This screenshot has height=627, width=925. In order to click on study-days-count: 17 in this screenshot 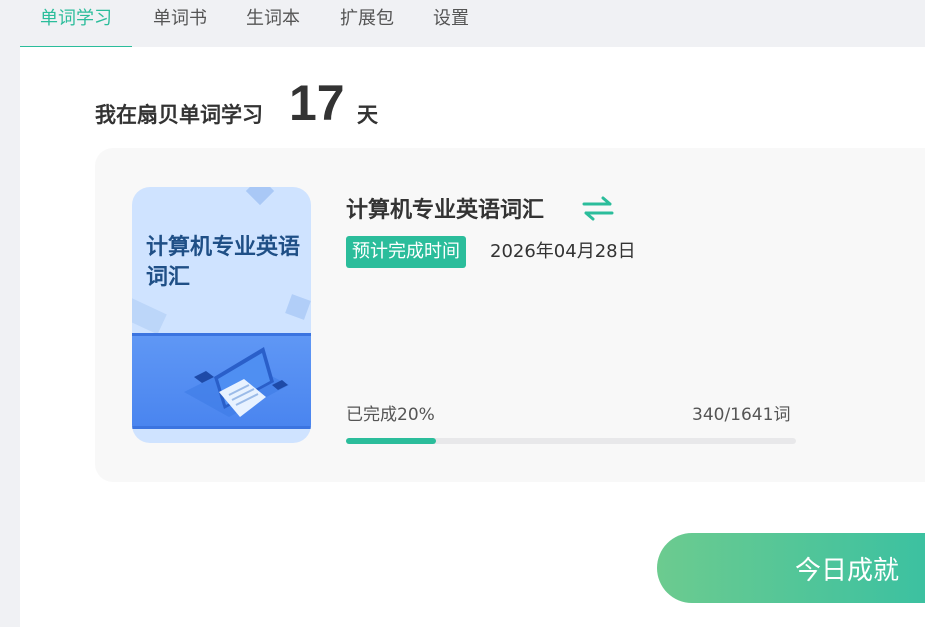, I will do `click(317, 103)`.